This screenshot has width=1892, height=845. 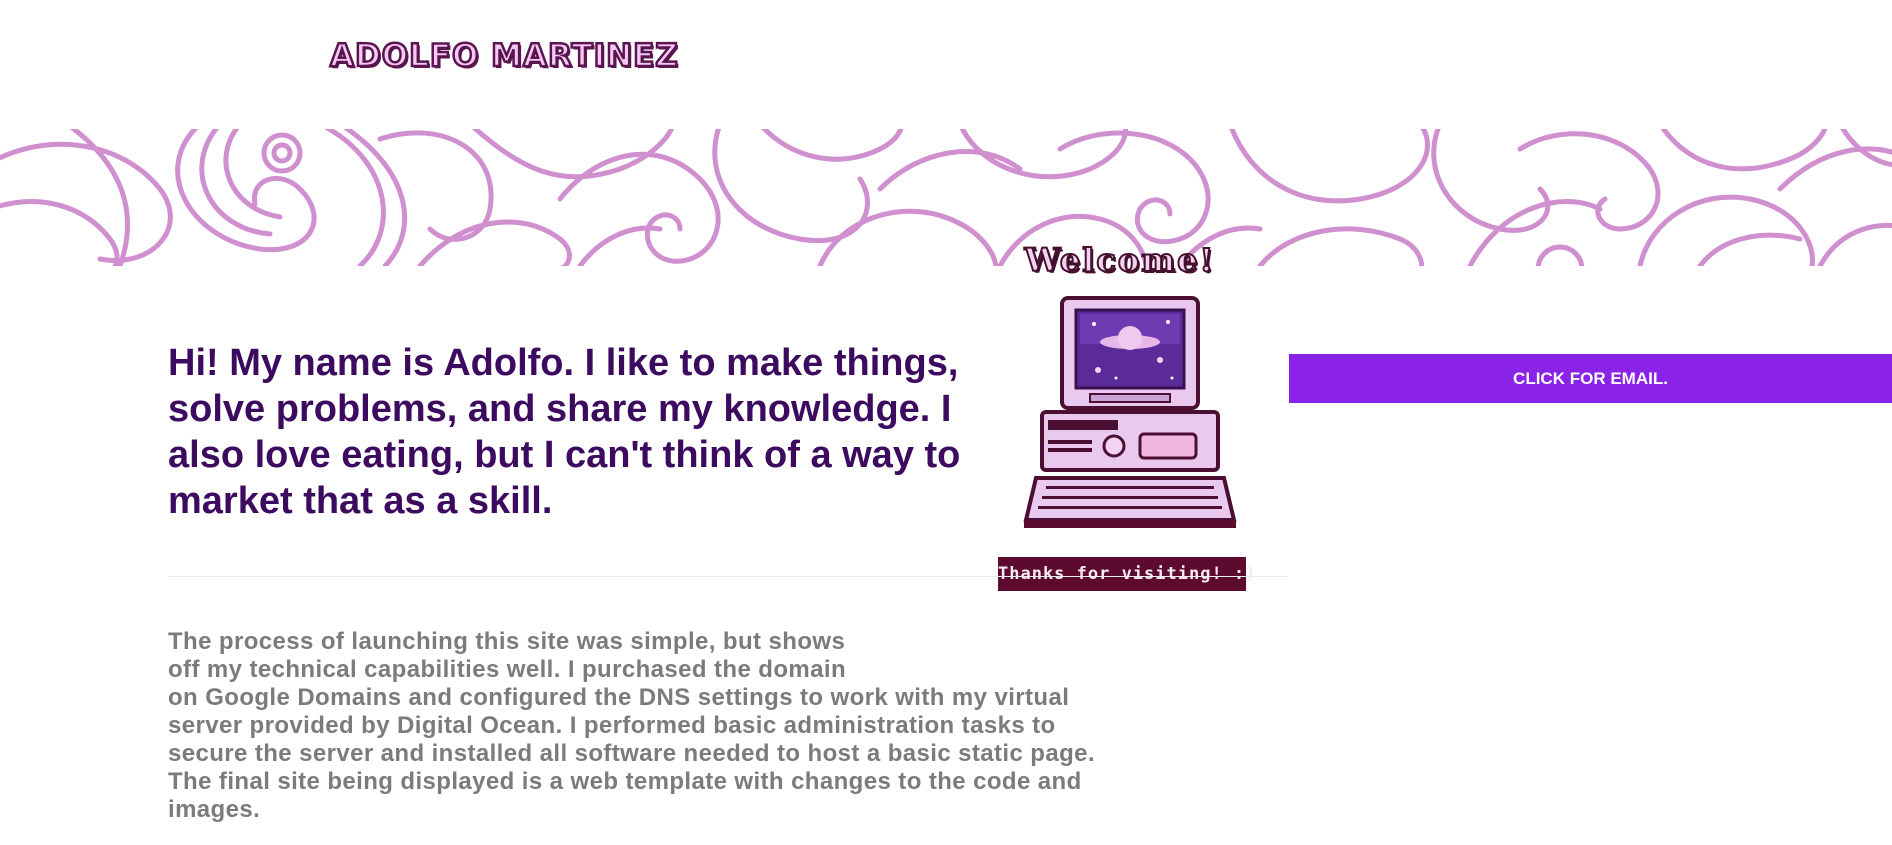 I want to click on section-divider, so click(x=728, y=576).